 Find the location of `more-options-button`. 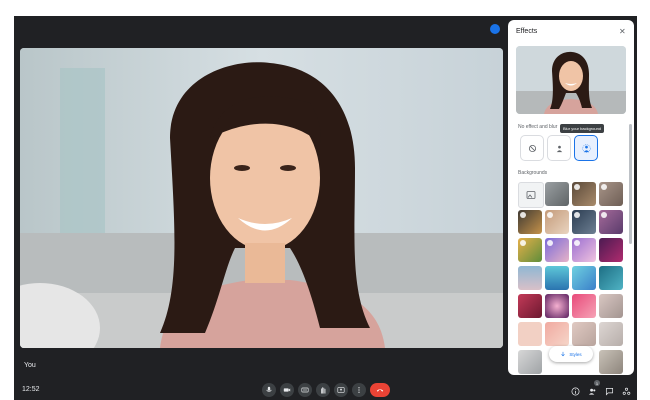

more-options-button is located at coordinates (359, 390).